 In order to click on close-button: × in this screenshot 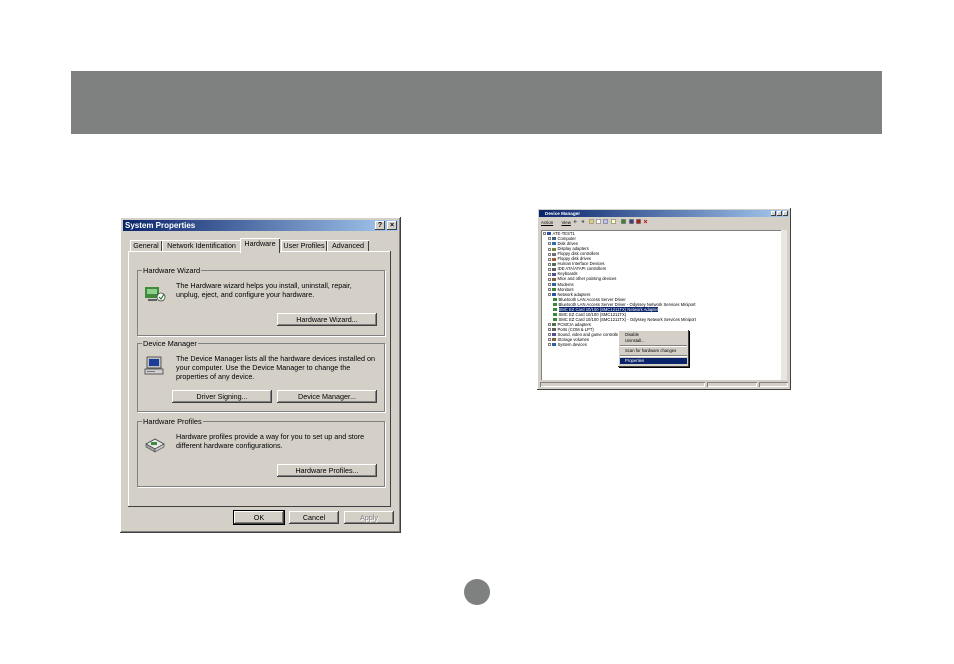, I will do `click(392, 225)`.